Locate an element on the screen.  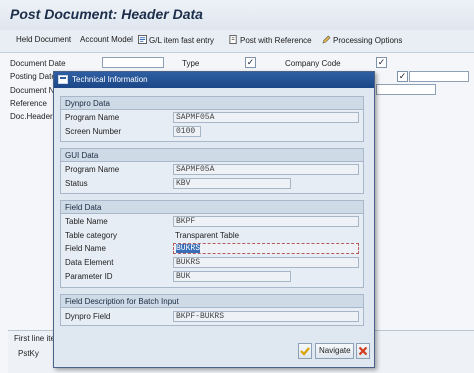
title-bar: Post Document: Header Data is located at coordinates (237, 15).